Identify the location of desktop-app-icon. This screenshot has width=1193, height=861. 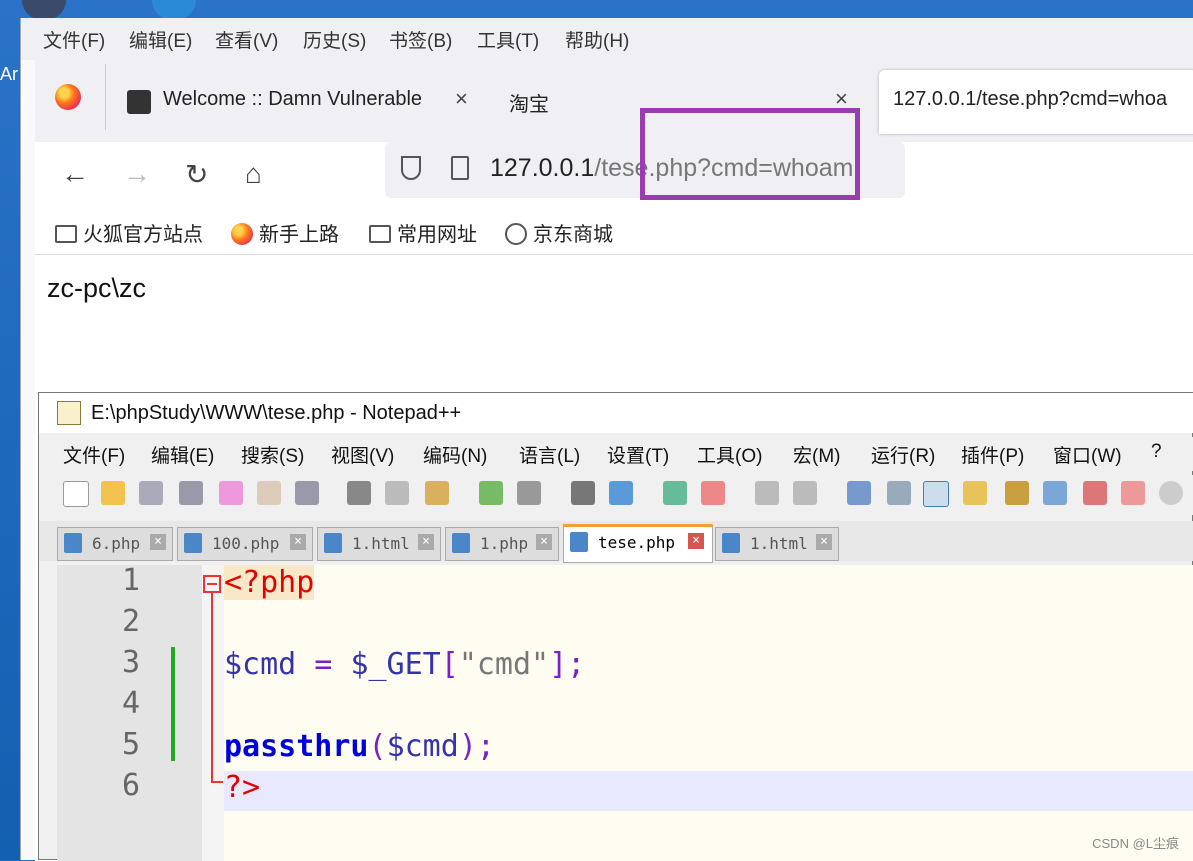
(44, 10).